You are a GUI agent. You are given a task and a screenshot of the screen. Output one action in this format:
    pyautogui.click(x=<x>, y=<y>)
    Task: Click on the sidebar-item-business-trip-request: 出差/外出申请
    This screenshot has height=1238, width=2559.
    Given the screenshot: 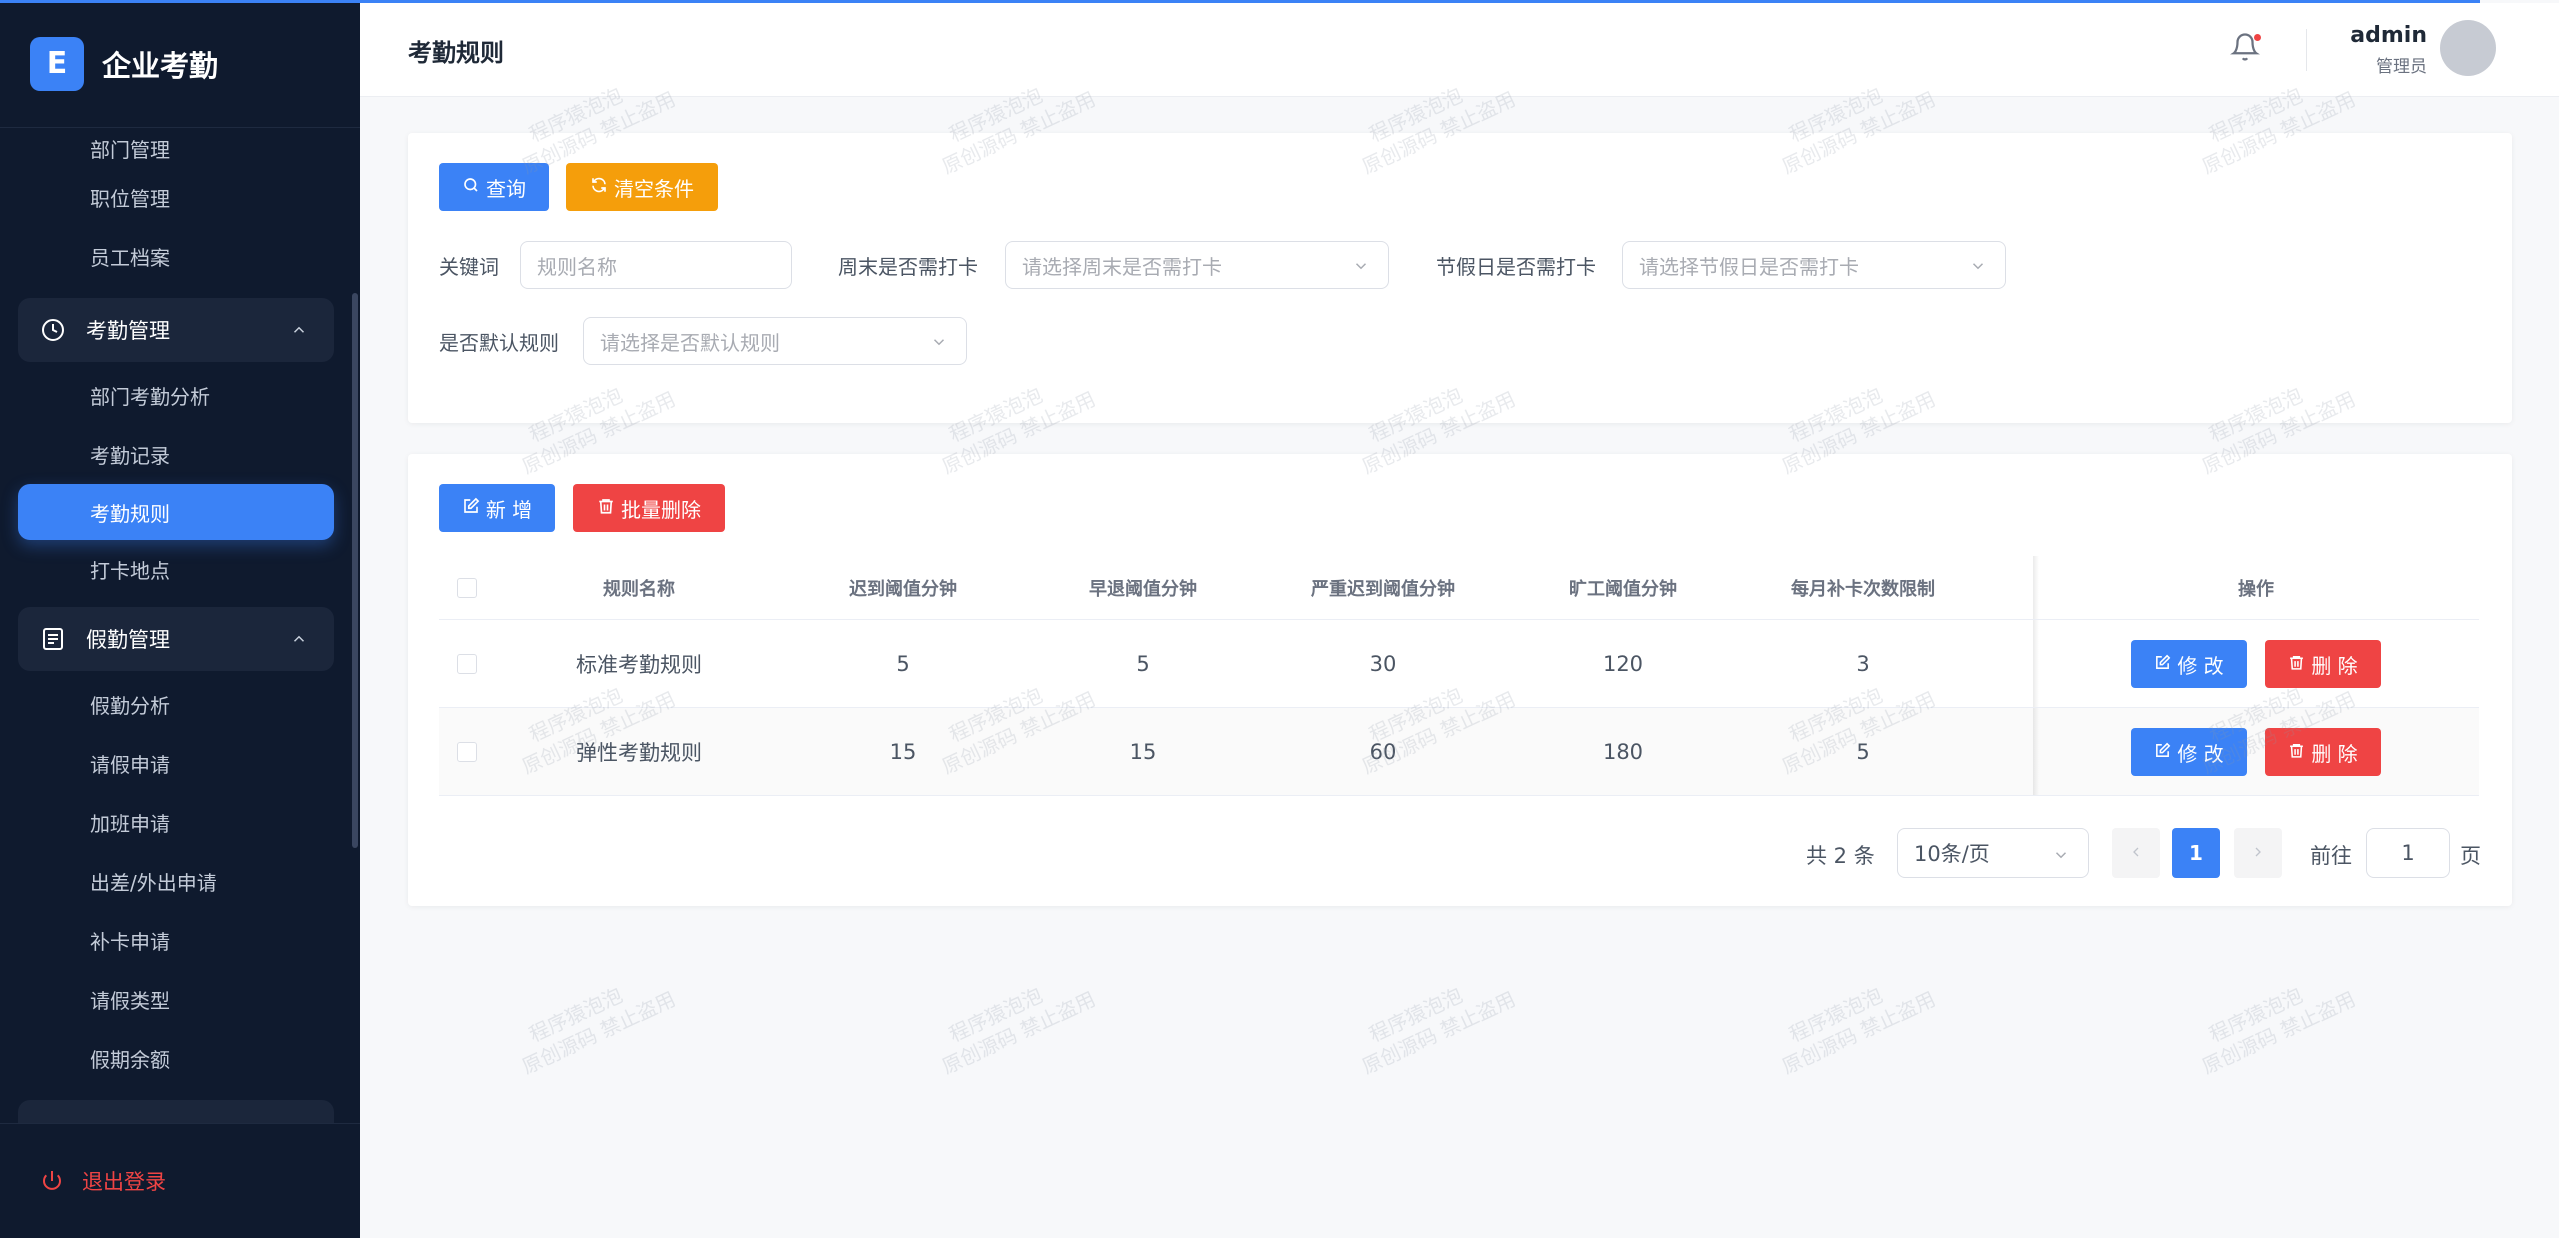 What is the action you would take?
    pyautogui.click(x=176, y=881)
    